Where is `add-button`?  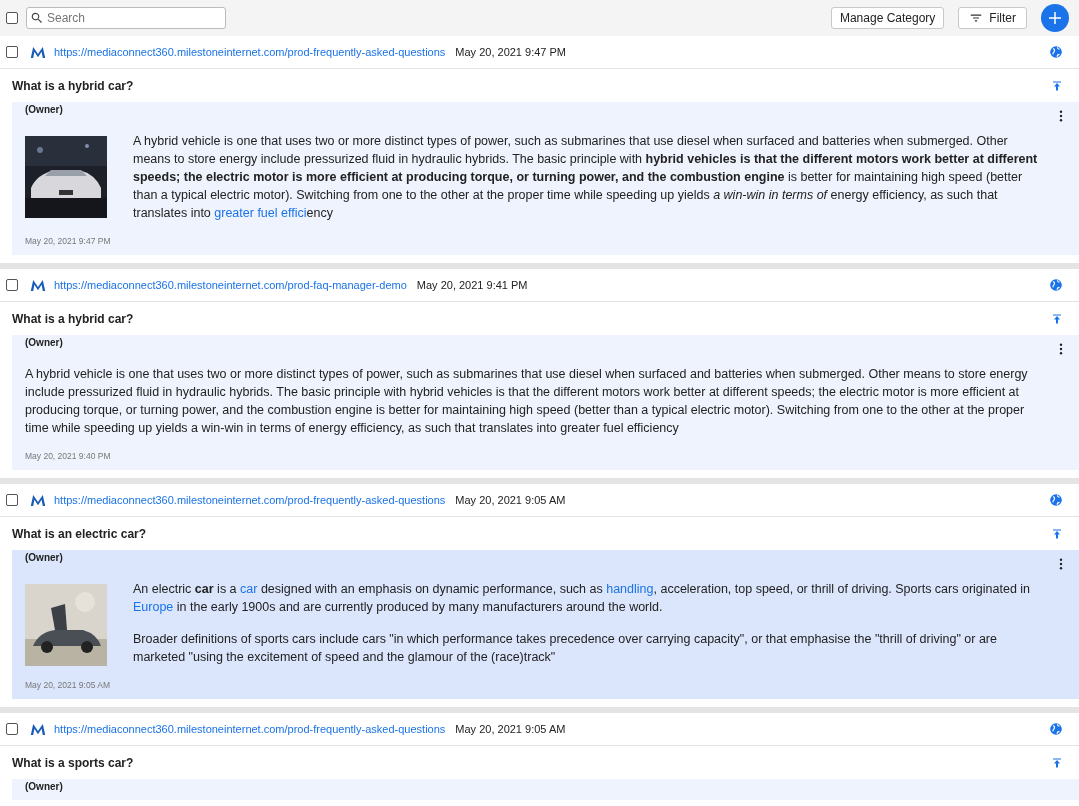 add-button is located at coordinates (1055, 18).